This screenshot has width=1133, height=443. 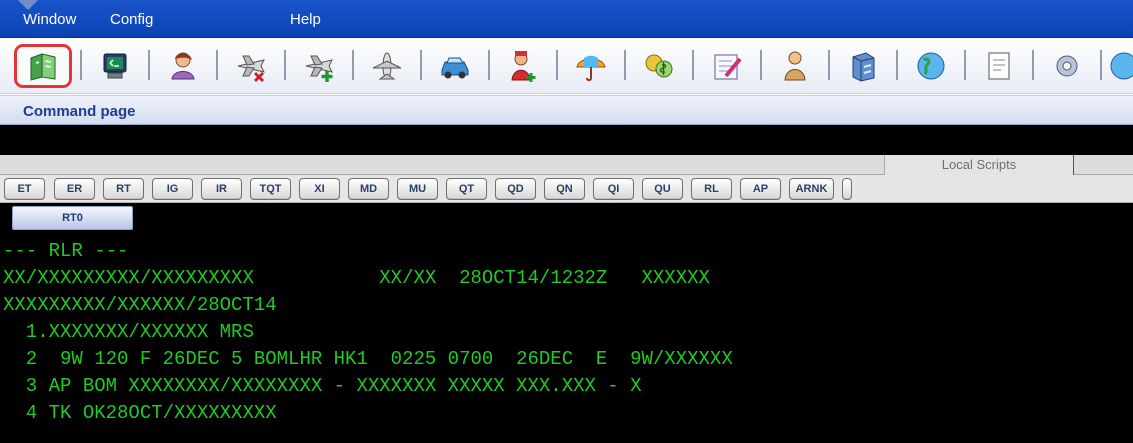 I want to click on menu-config: Config, so click(x=131, y=19).